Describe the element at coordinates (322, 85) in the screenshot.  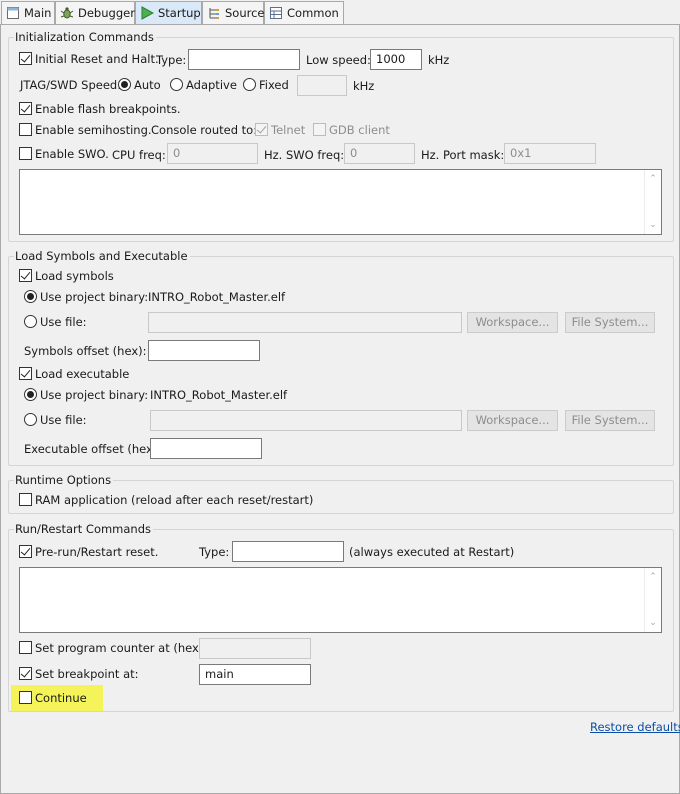
I see `fixed-speed-input` at that location.